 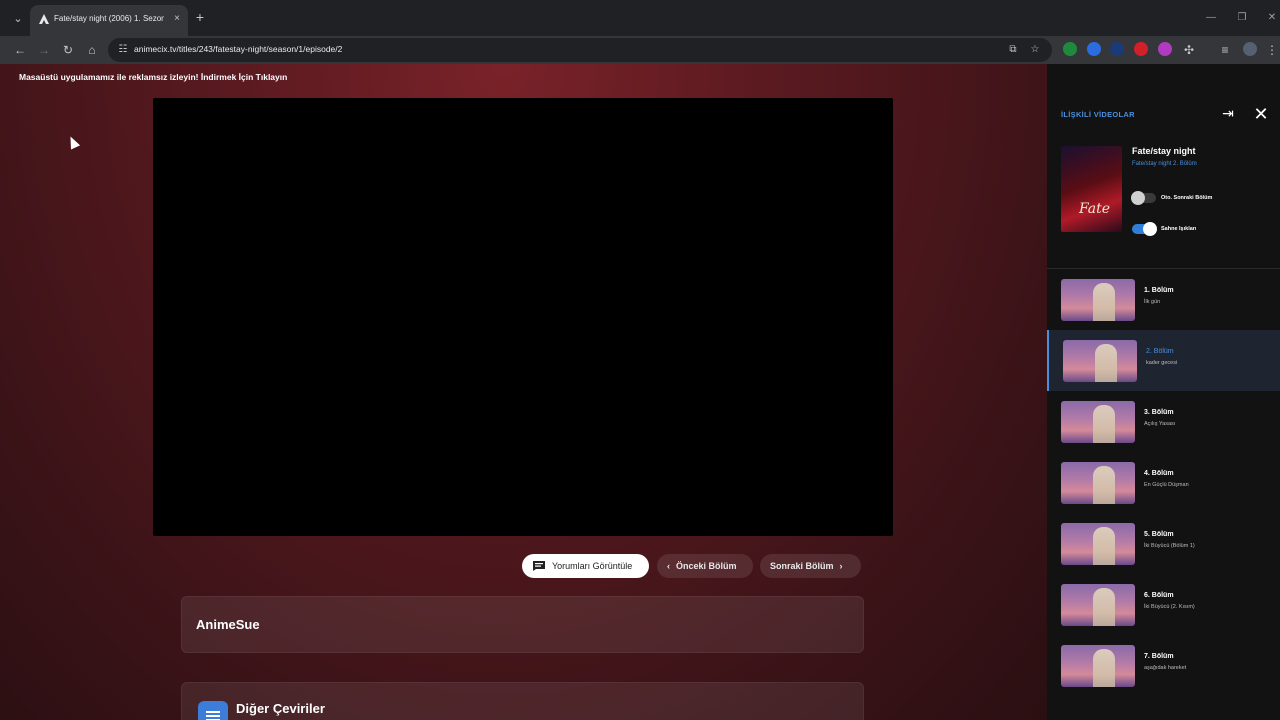 What do you see at coordinates (1272, 18) in the screenshot?
I see `window-close-icon: ✕` at bounding box center [1272, 18].